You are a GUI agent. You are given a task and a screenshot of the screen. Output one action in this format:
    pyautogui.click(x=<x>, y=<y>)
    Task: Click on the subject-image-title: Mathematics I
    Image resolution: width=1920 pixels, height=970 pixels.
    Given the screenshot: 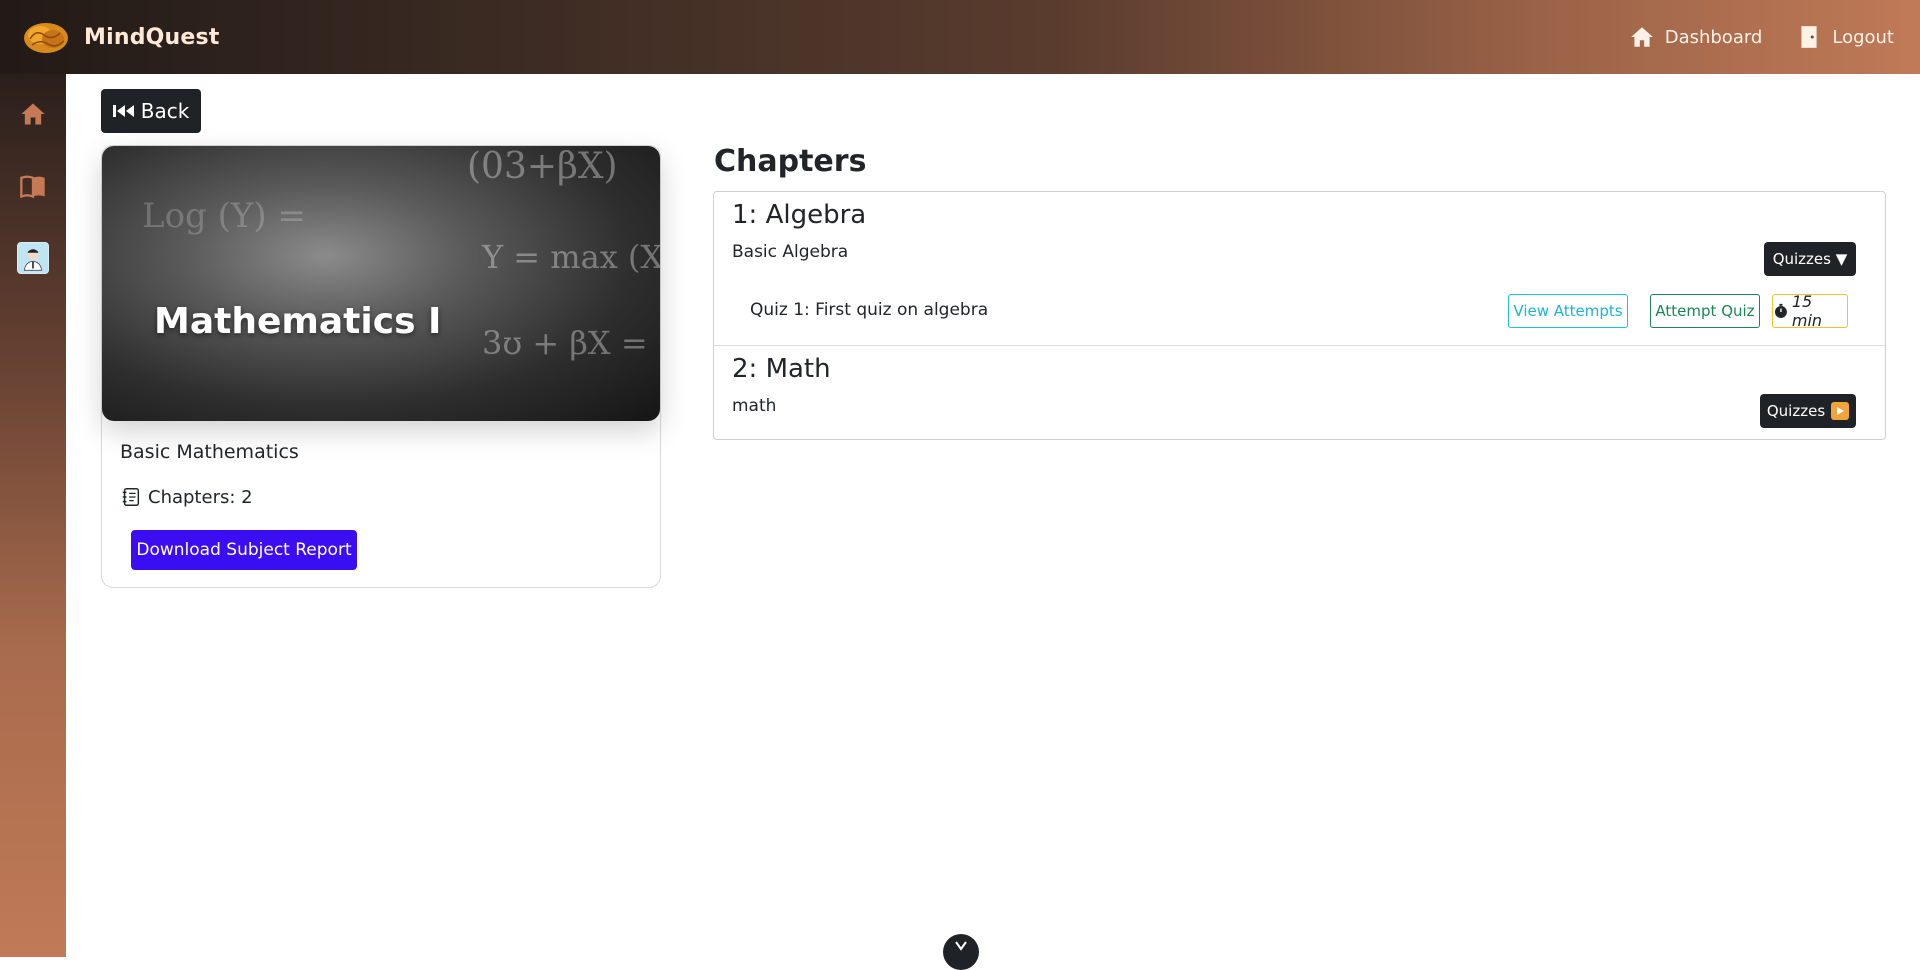 What is the action you would take?
    pyautogui.click(x=298, y=321)
    